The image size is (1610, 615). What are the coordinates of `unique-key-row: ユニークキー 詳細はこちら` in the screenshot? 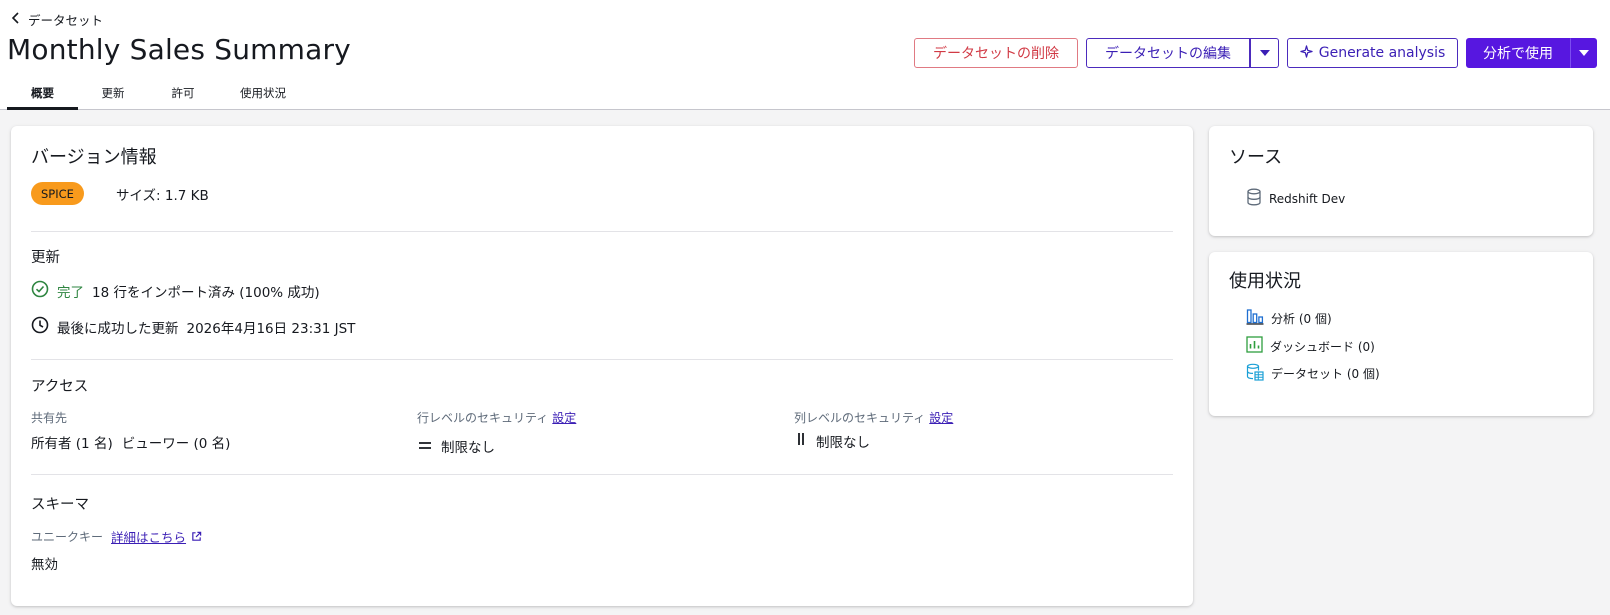 It's located at (116, 536).